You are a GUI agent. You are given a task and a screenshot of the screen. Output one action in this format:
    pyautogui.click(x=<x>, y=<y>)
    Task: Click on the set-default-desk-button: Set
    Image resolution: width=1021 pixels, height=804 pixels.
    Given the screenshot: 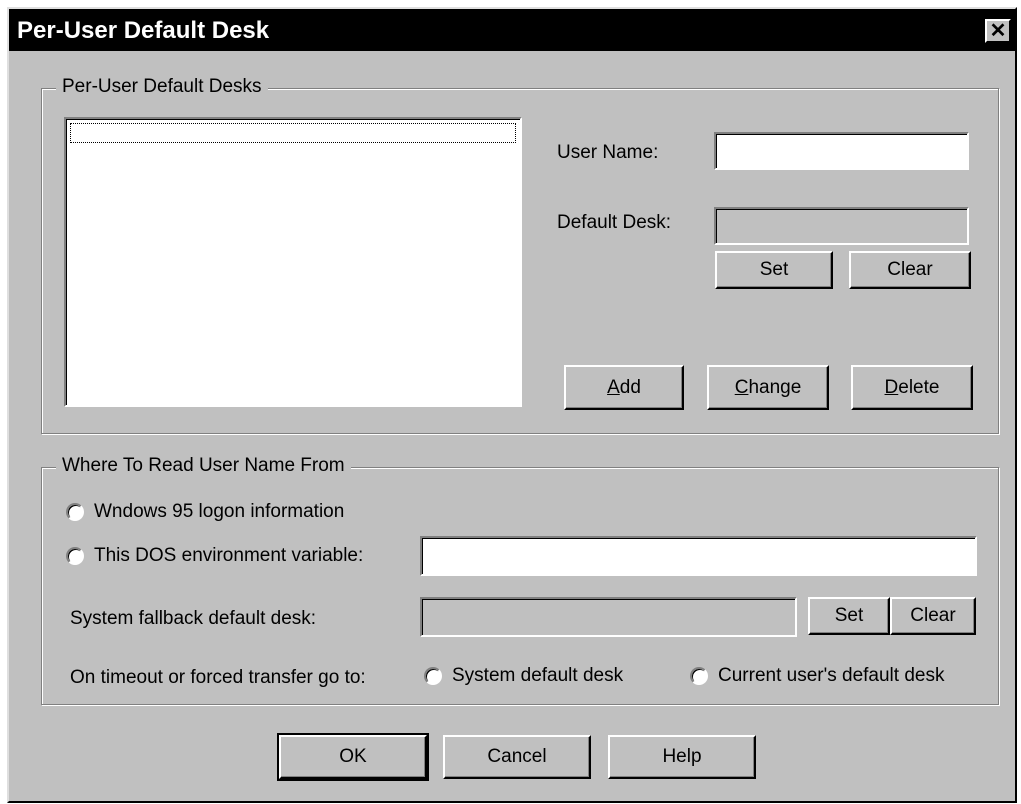 What is the action you would take?
    pyautogui.click(x=774, y=270)
    